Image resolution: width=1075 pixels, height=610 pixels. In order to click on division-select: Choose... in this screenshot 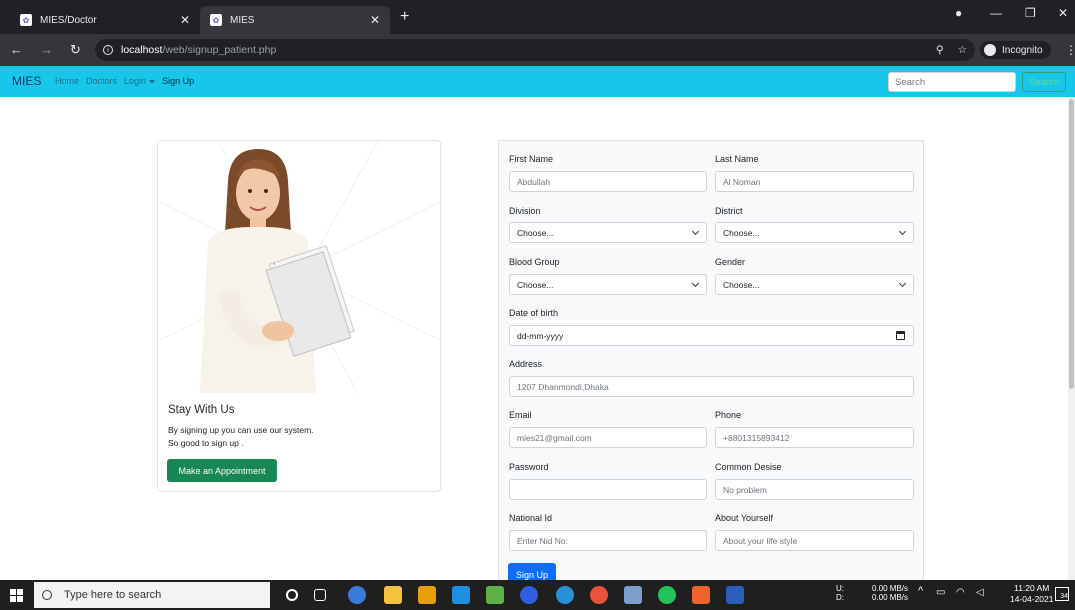, I will do `click(608, 232)`.